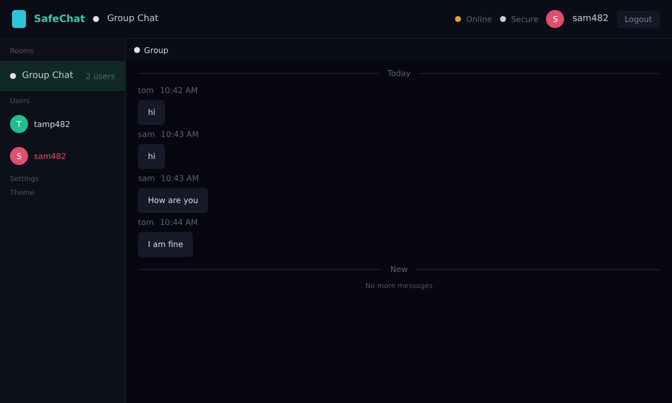  I want to click on room-item: Group Chat 2 users, so click(62, 76).